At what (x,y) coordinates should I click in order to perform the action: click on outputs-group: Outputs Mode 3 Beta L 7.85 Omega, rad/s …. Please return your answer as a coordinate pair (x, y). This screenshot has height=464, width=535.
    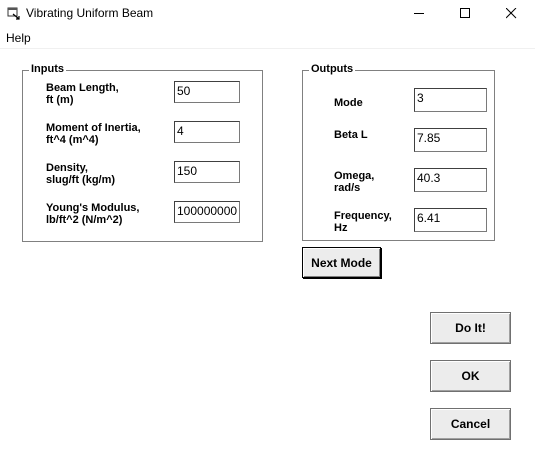
    Looking at the image, I should click on (398, 152).